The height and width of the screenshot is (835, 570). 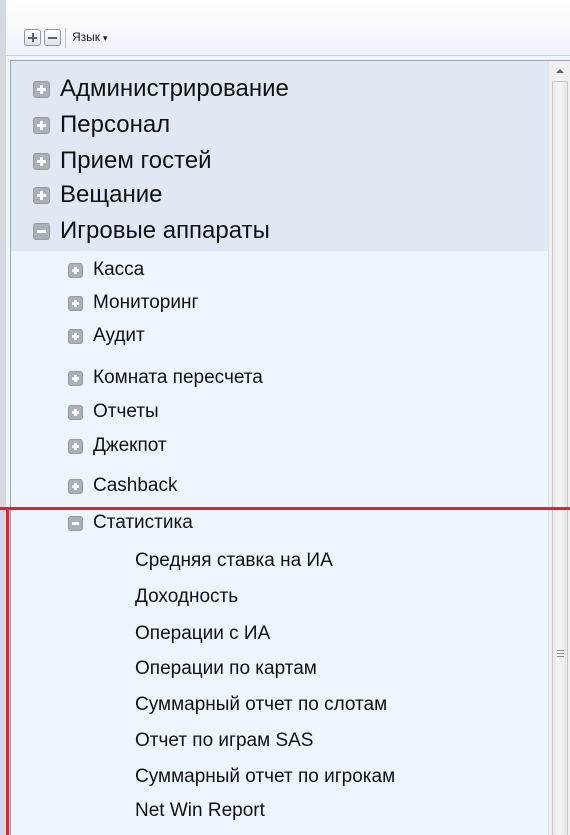 What do you see at coordinates (130, 445) in the screenshot?
I see `tree-item-label: Джекпот` at bounding box center [130, 445].